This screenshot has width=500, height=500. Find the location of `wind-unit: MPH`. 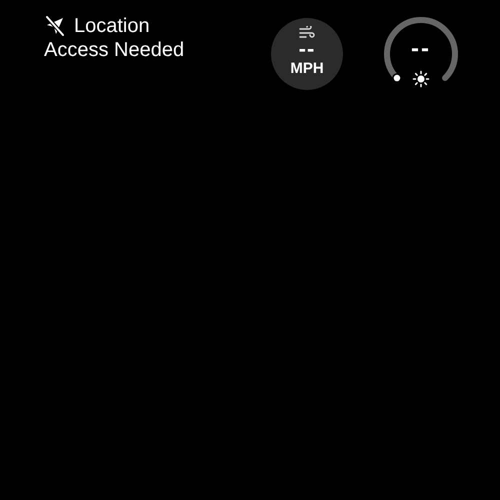

wind-unit: MPH is located at coordinates (307, 69).